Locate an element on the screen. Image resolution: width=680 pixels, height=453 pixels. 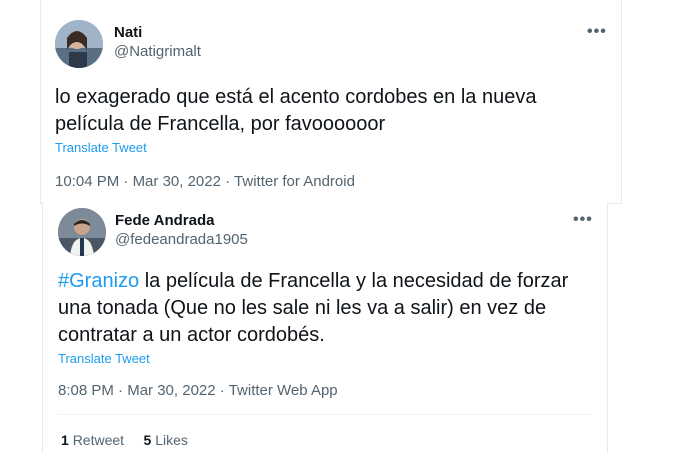
tweet-time: 10:04 PM is located at coordinates (87, 181).